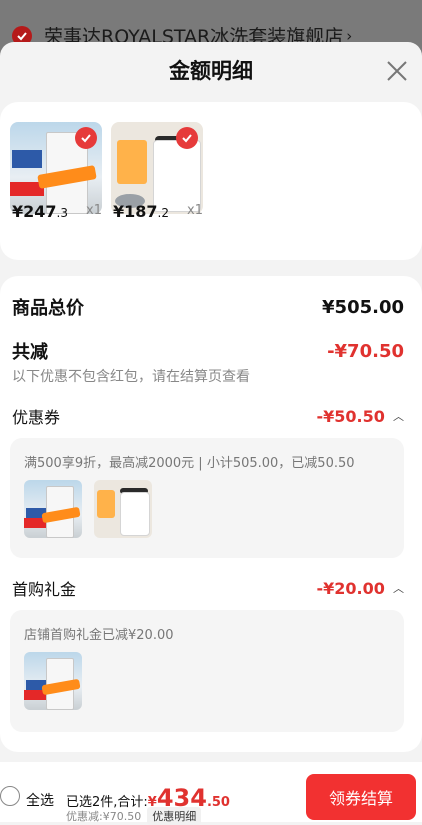  What do you see at coordinates (208, 307) in the screenshot?
I see `total-row: 商品总价 ¥505.00` at bounding box center [208, 307].